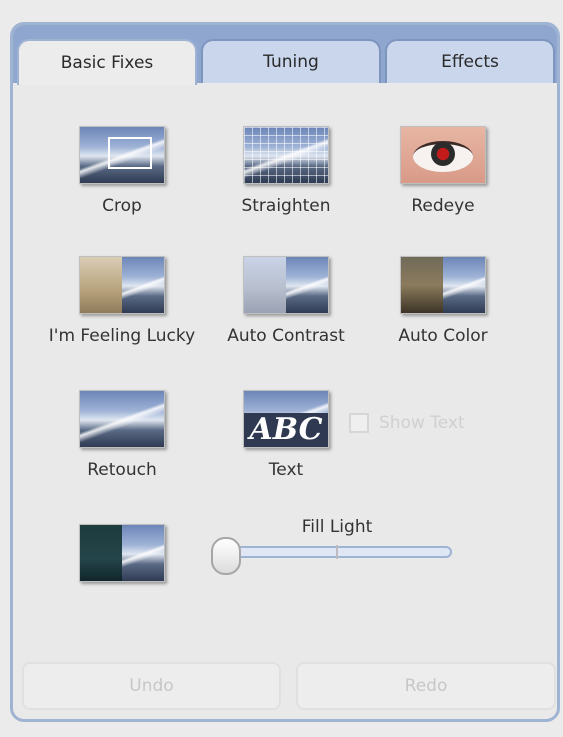 The image size is (563, 737). I want to click on show-text-label: Show Text, so click(422, 423).